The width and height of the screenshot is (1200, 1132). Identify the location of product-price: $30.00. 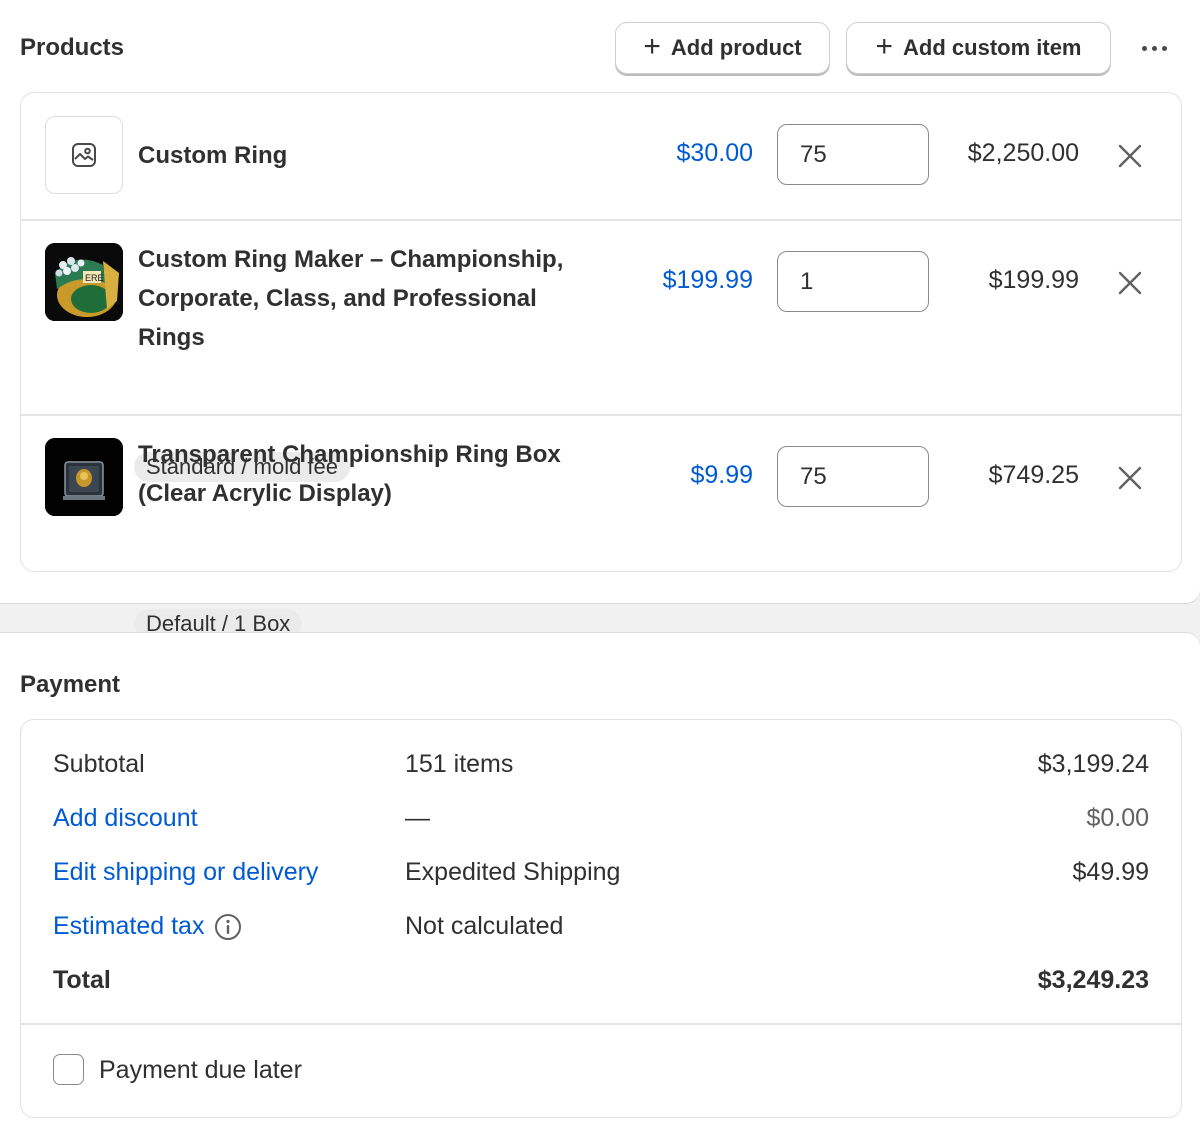
(715, 153).